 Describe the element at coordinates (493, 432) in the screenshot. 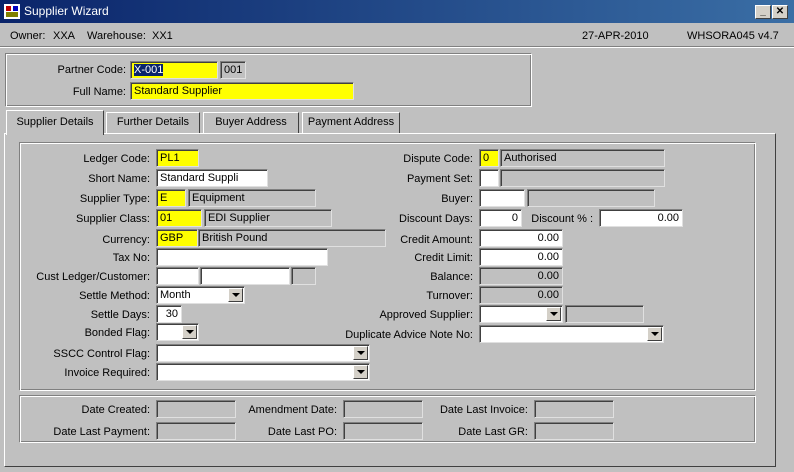

I see `date-last-gr-label: Date Last GR:` at that location.